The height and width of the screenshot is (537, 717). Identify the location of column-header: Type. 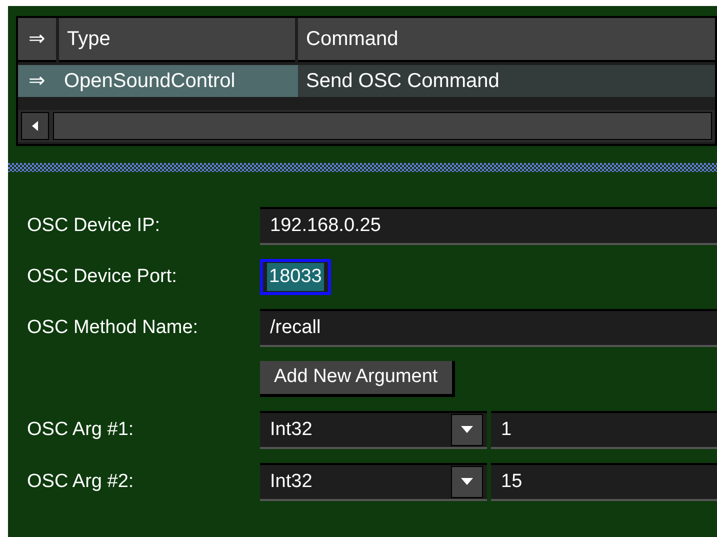
(177, 40).